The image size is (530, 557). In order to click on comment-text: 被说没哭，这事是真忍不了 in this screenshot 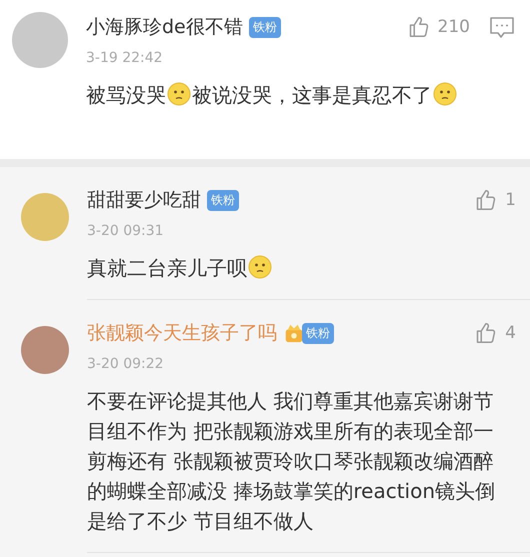, I will do `click(312, 95)`.